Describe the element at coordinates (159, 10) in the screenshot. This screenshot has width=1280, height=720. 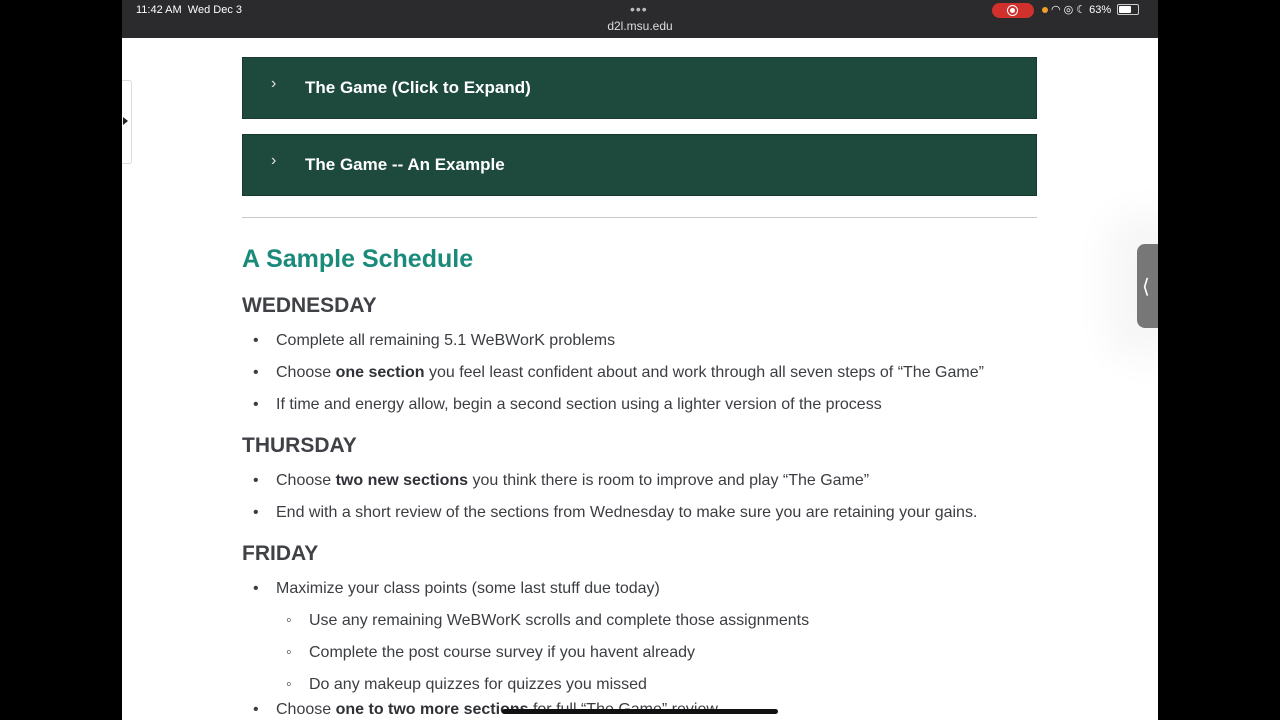
I see `status-time-value: 11:42 AM` at that location.